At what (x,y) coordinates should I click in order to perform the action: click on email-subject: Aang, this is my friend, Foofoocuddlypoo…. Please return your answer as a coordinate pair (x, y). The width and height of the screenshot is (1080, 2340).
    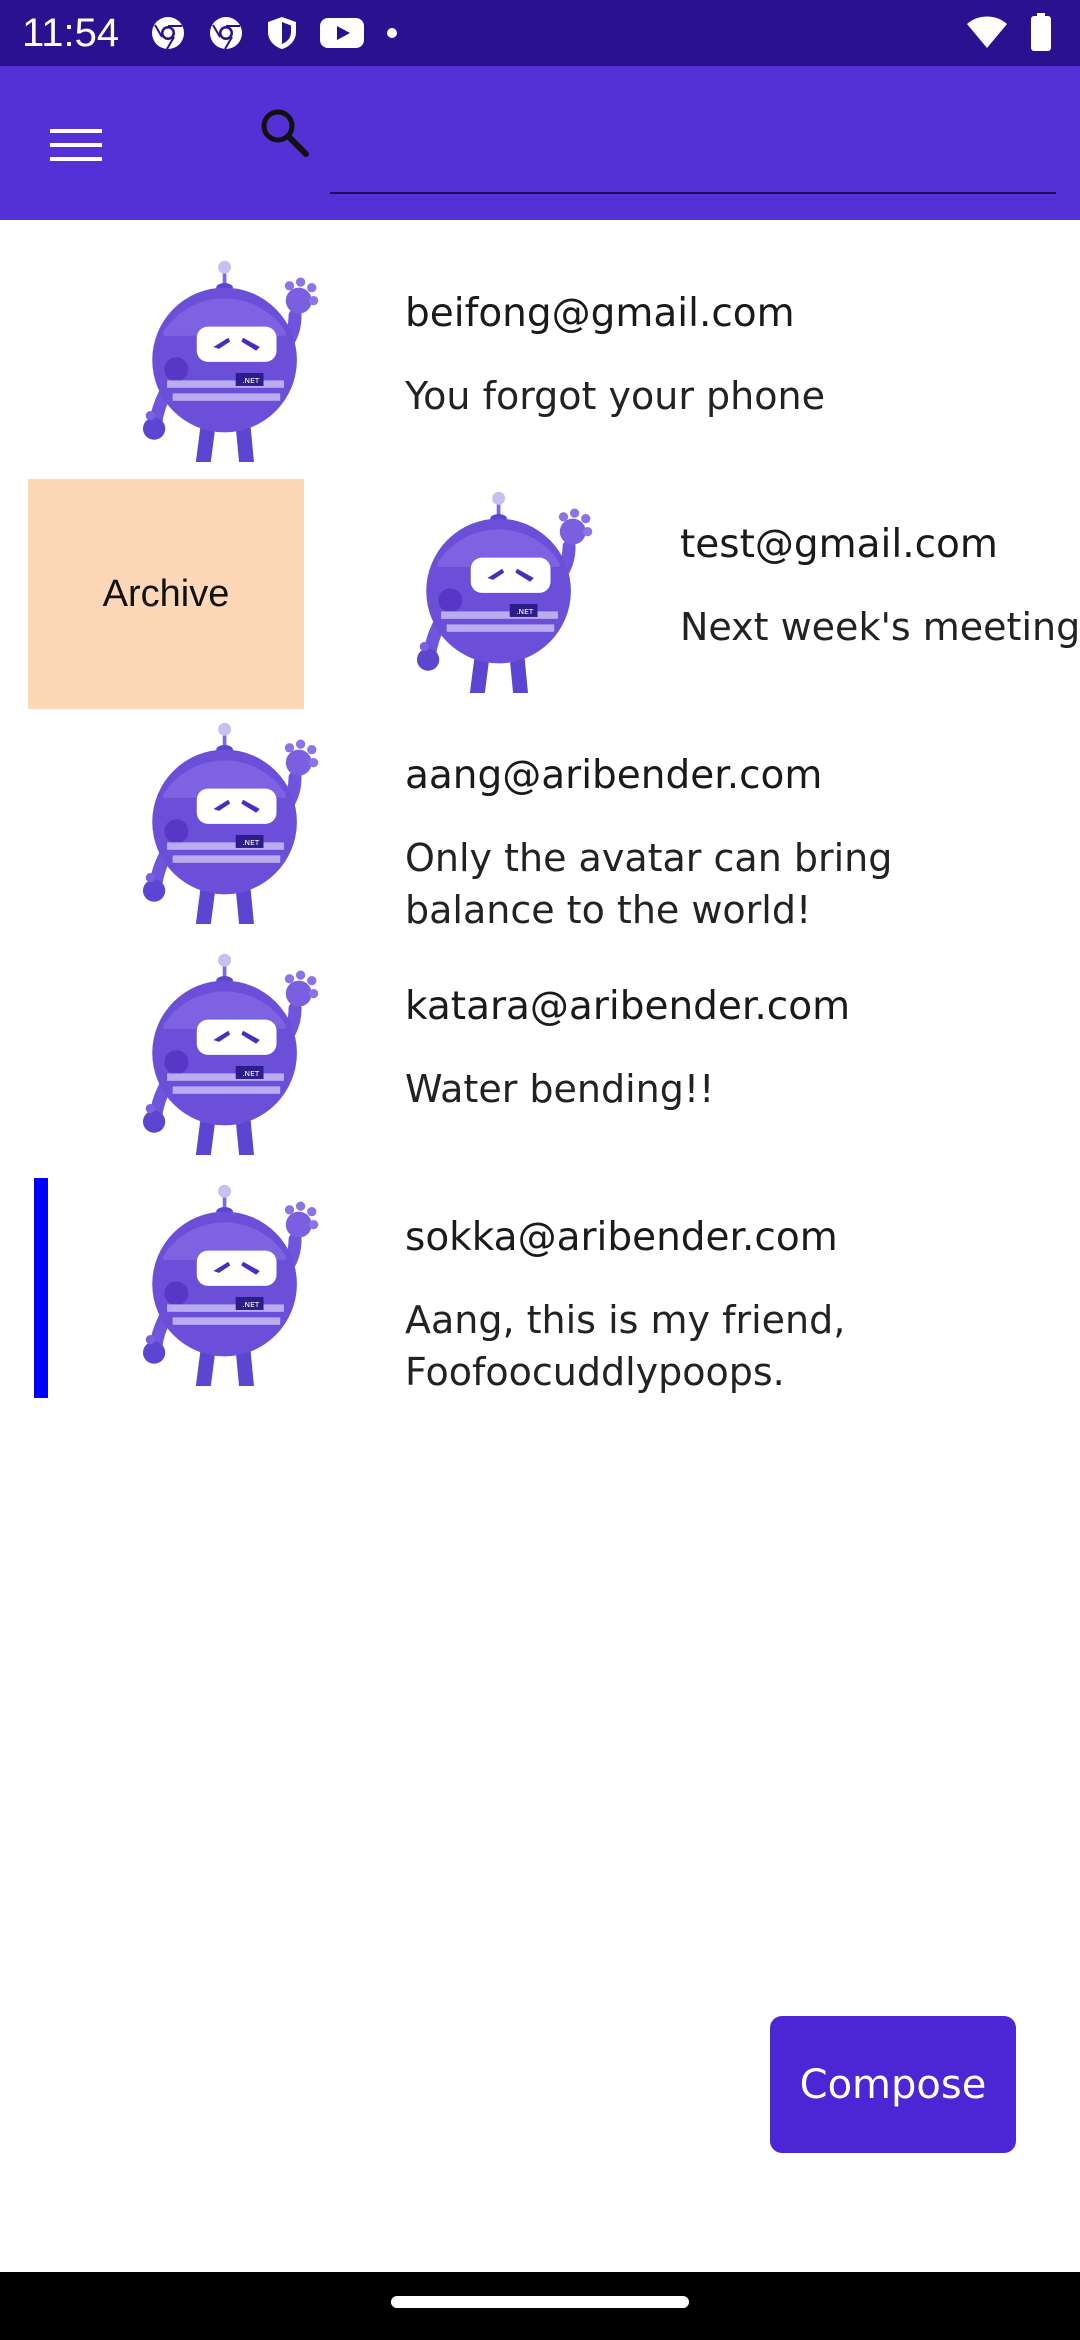
    Looking at the image, I should click on (625, 1346).